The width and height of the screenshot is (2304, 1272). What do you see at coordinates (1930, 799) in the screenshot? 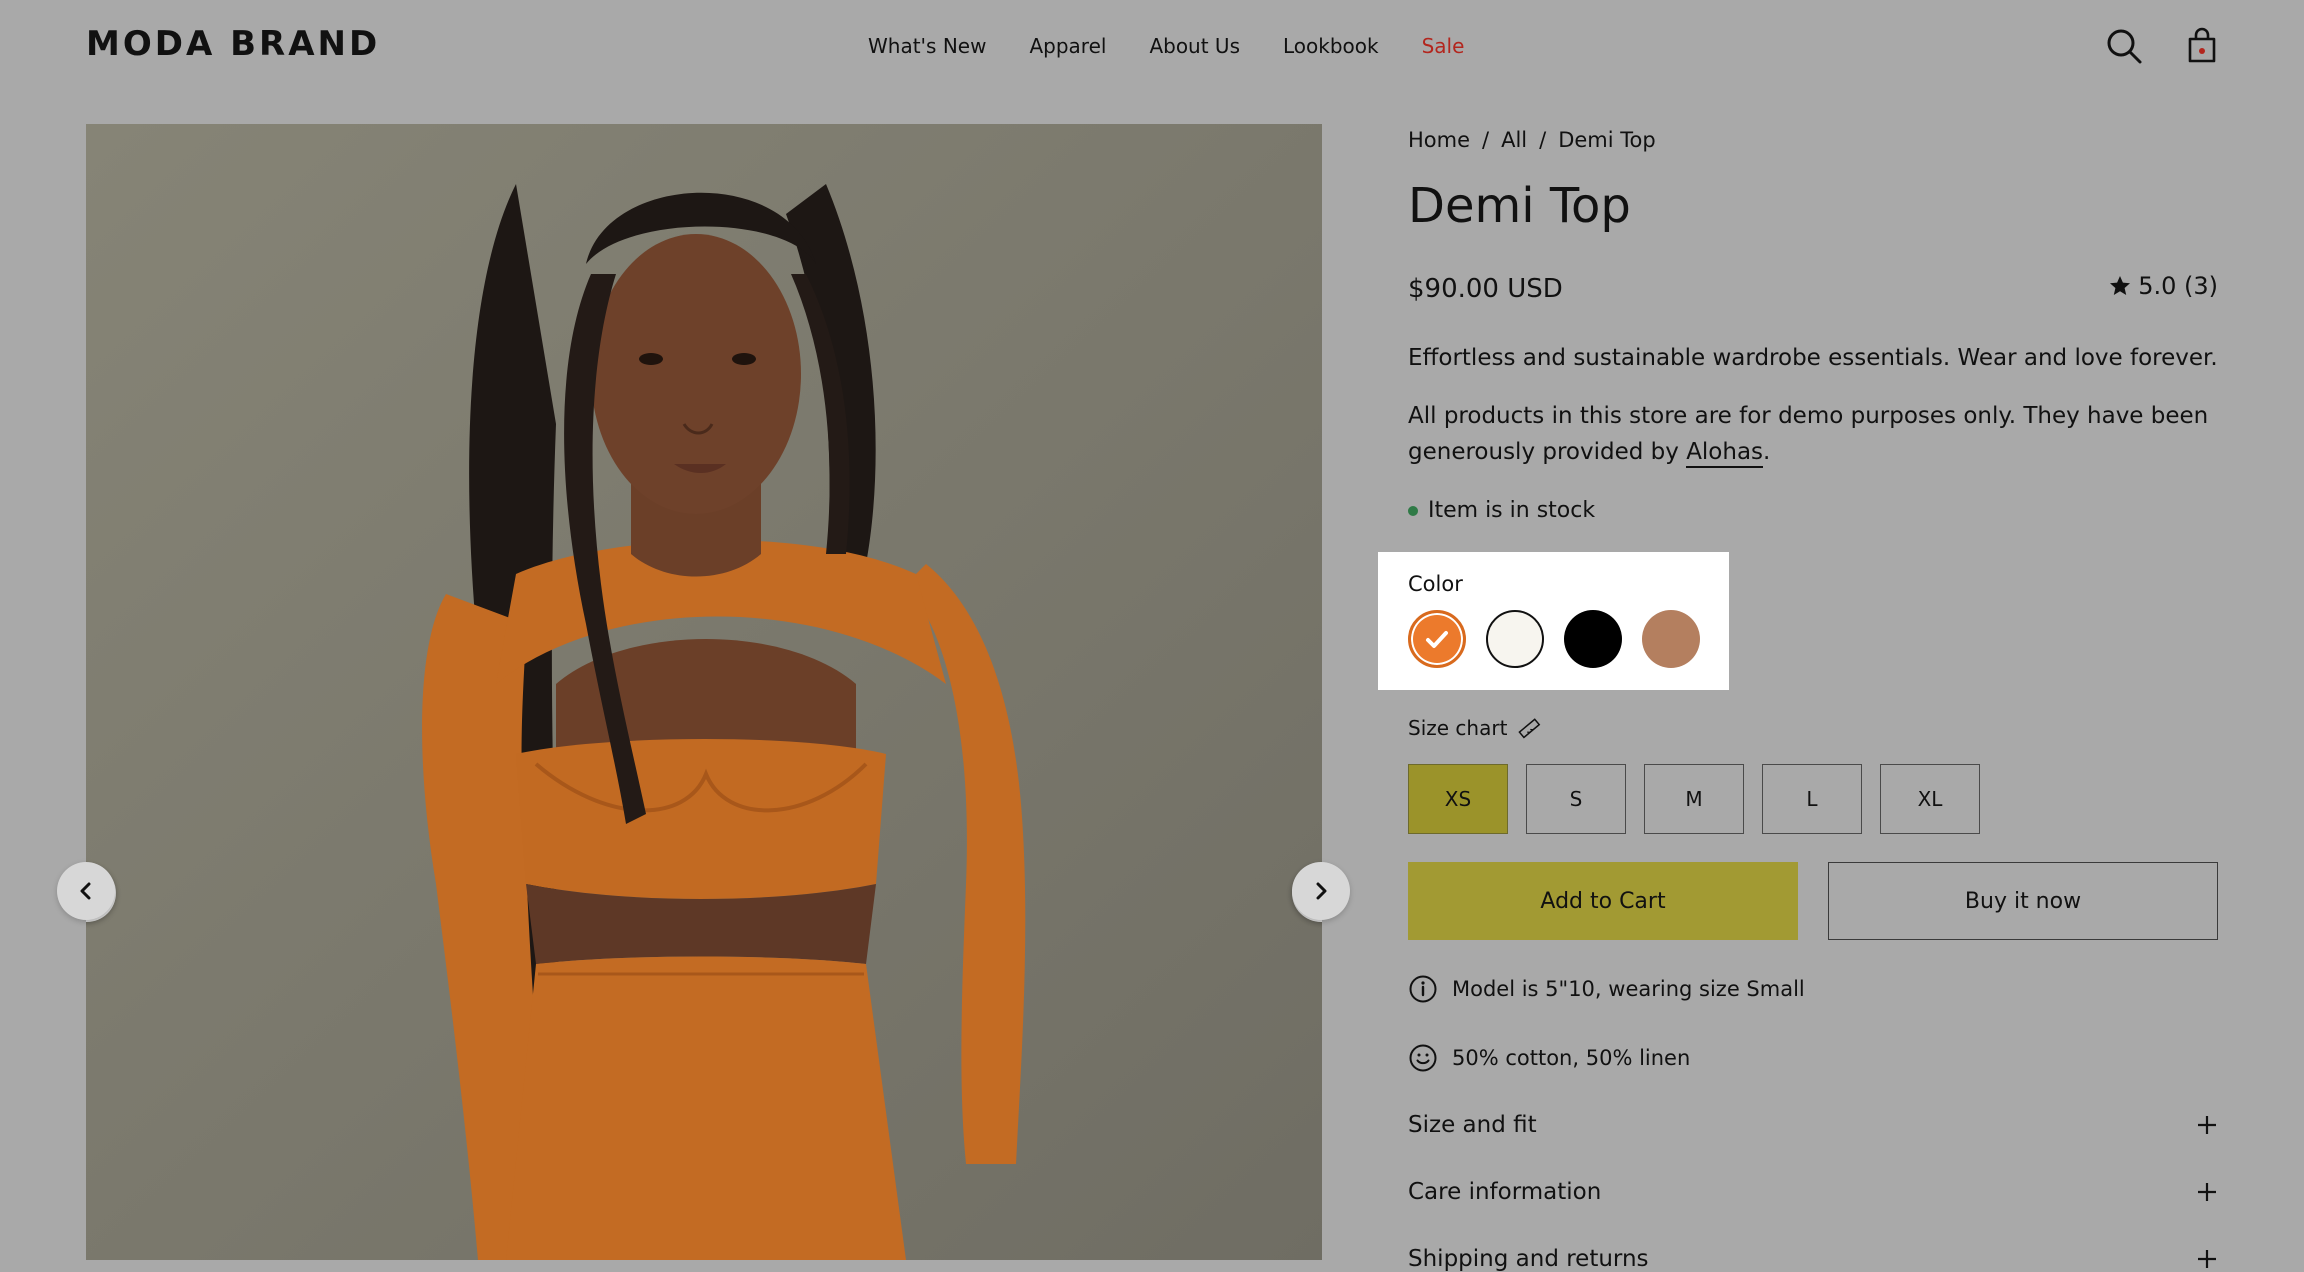
I see `size-option-xl: XL` at bounding box center [1930, 799].